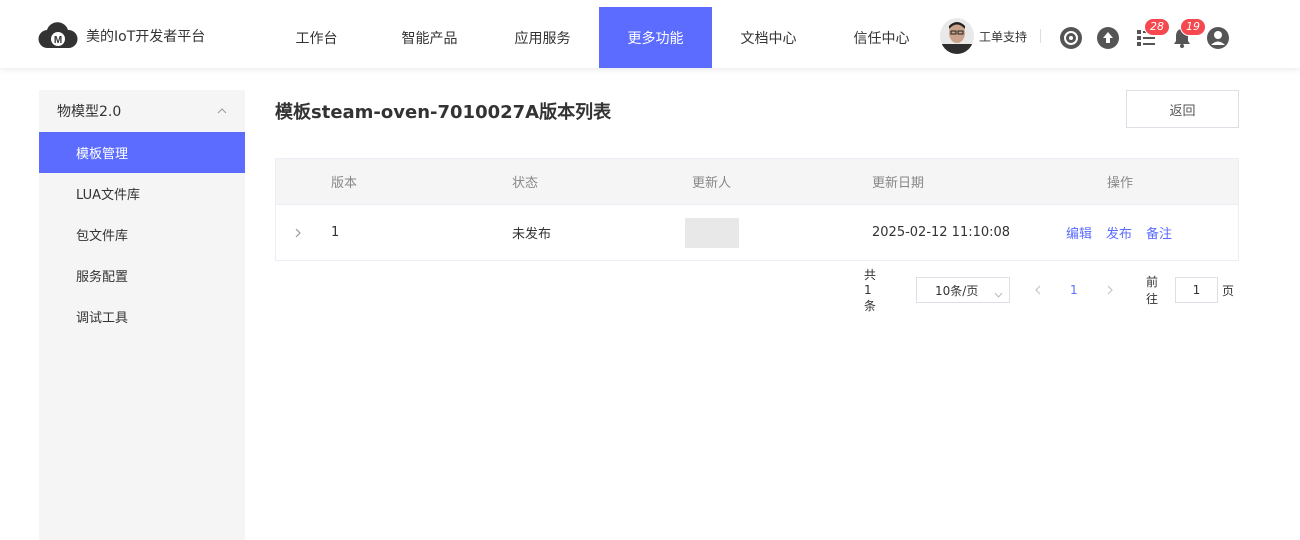 The height and width of the screenshot is (540, 1300). What do you see at coordinates (998, 294) in the screenshot?
I see `chevron-down-icon` at bounding box center [998, 294].